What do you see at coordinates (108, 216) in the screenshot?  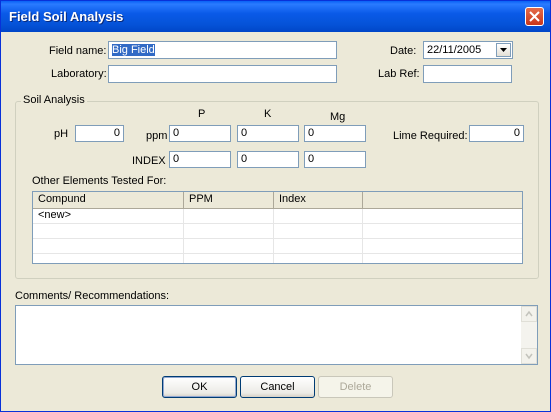 I see `cell-compound: <new>` at bounding box center [108, 216].